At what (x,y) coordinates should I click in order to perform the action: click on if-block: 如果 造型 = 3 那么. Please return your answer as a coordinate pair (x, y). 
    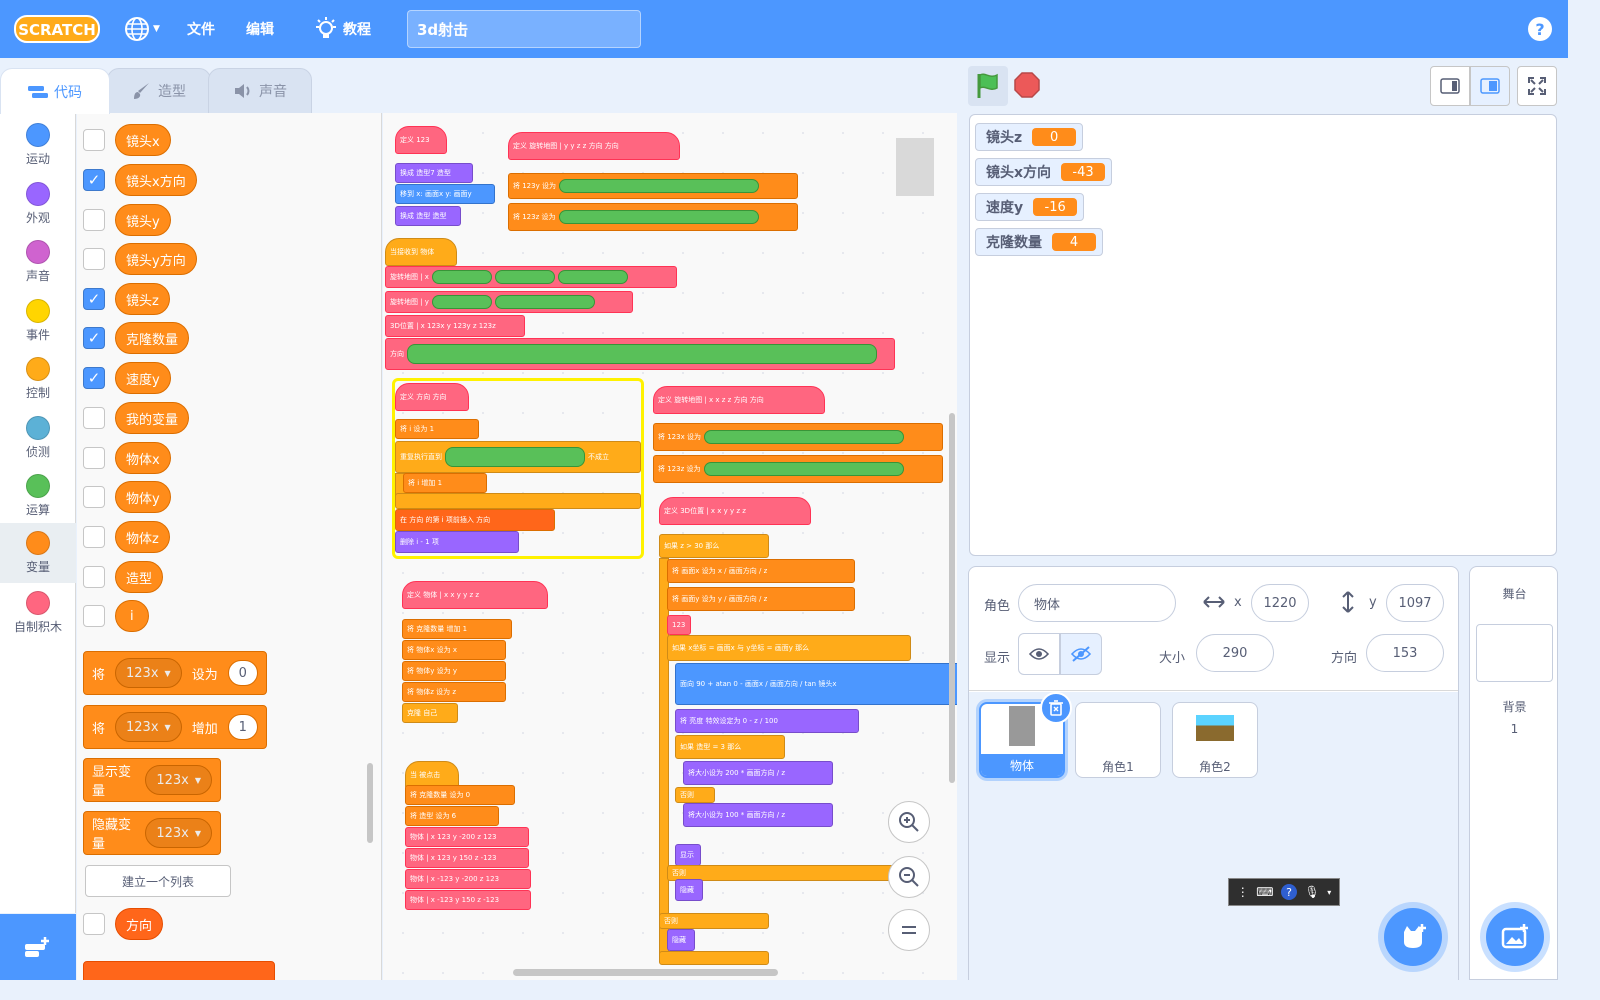
    Looking at the image, I should click on (730, 747).